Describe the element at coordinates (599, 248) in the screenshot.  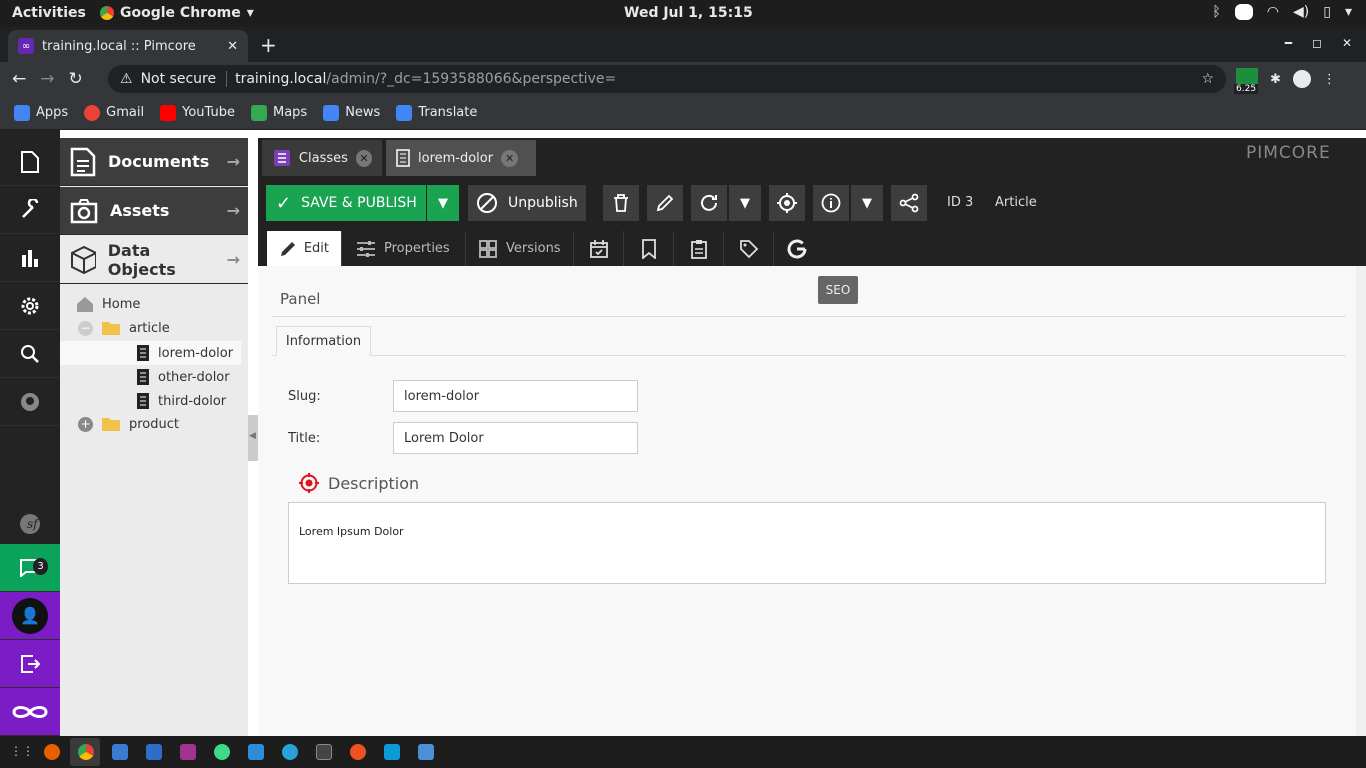
I see `tab-schedule` at that location.